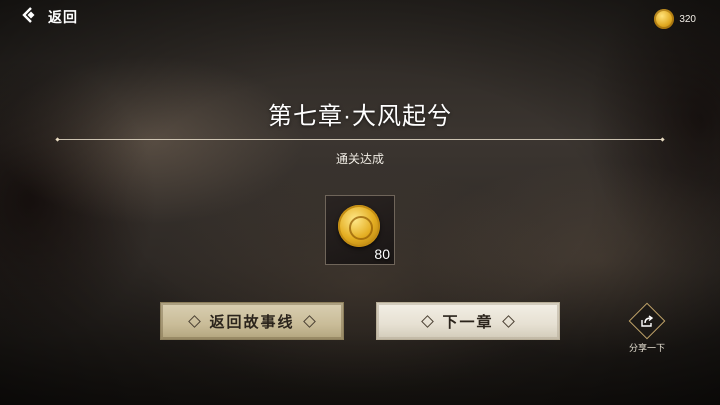 The height and width of the screenshot is (405, 720). I want to click on next-chapter-button: 下一章, so click(468, 321).